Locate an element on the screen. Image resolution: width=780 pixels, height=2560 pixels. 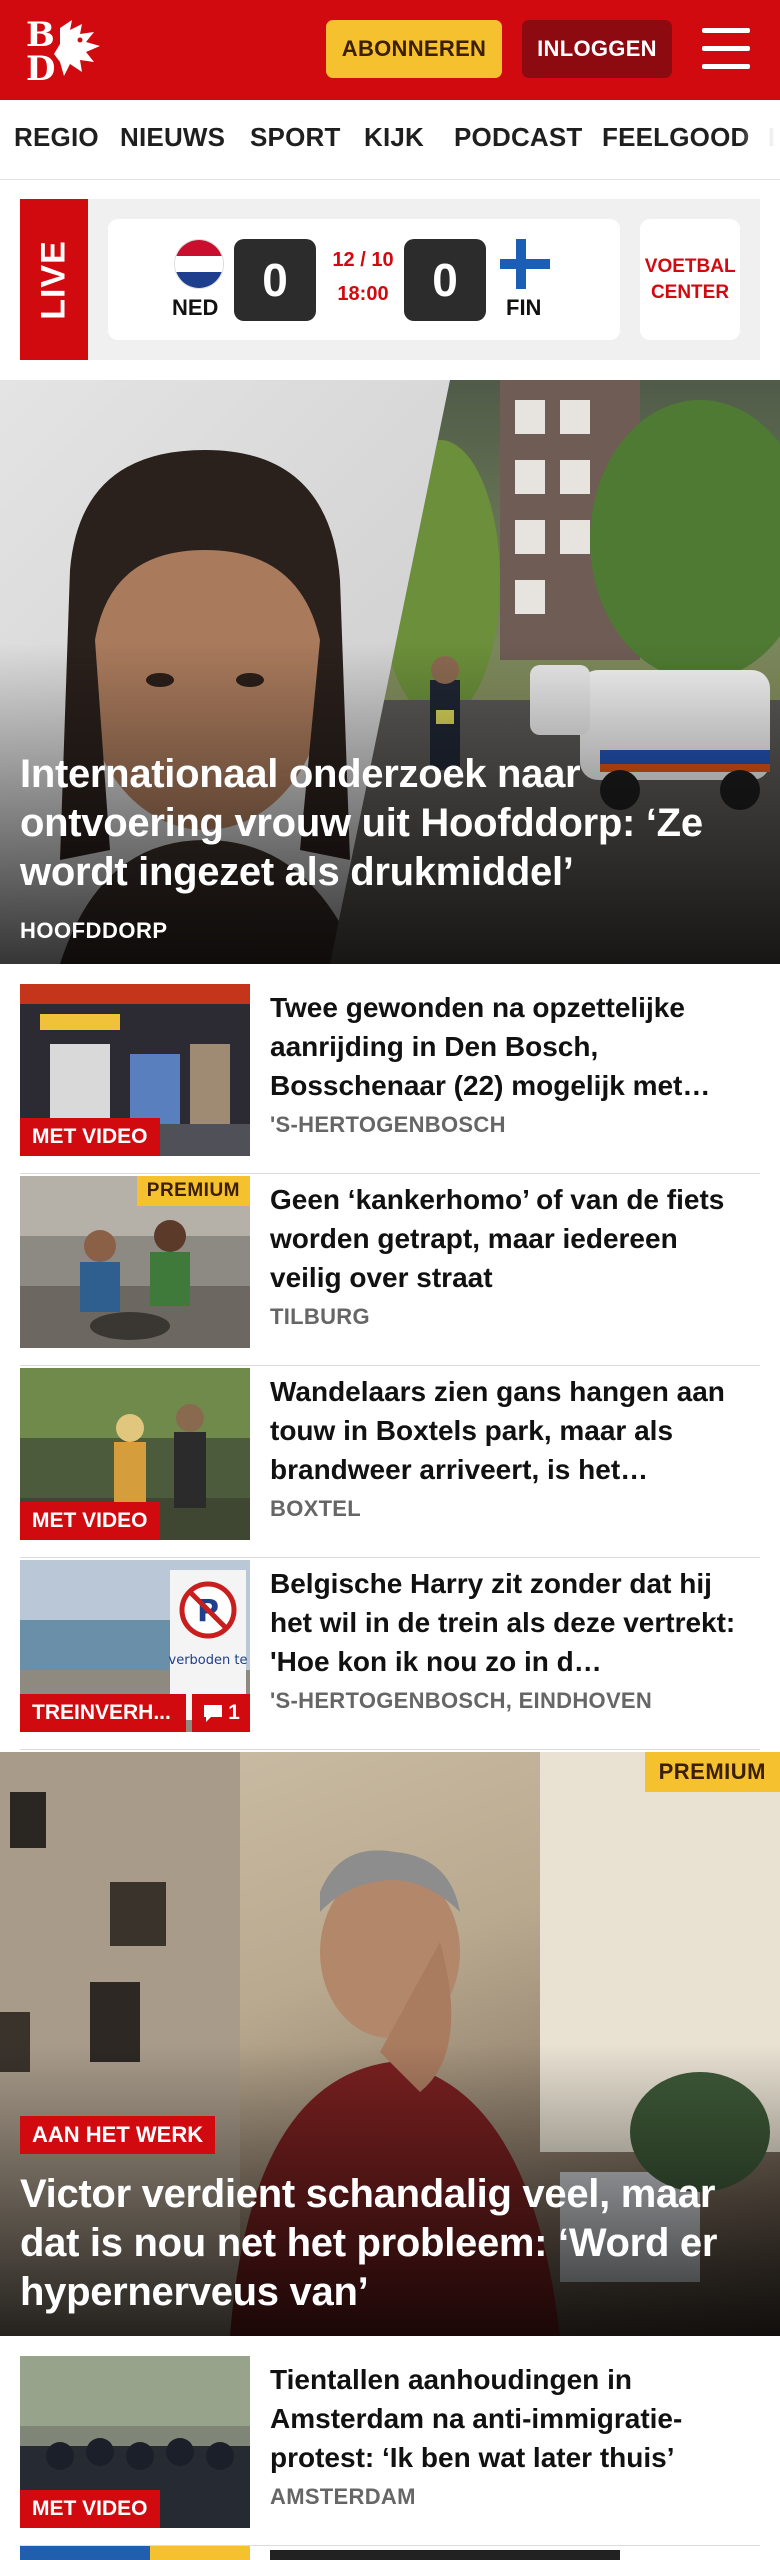
live-label: LIVE is located at coordinates (53, 279).